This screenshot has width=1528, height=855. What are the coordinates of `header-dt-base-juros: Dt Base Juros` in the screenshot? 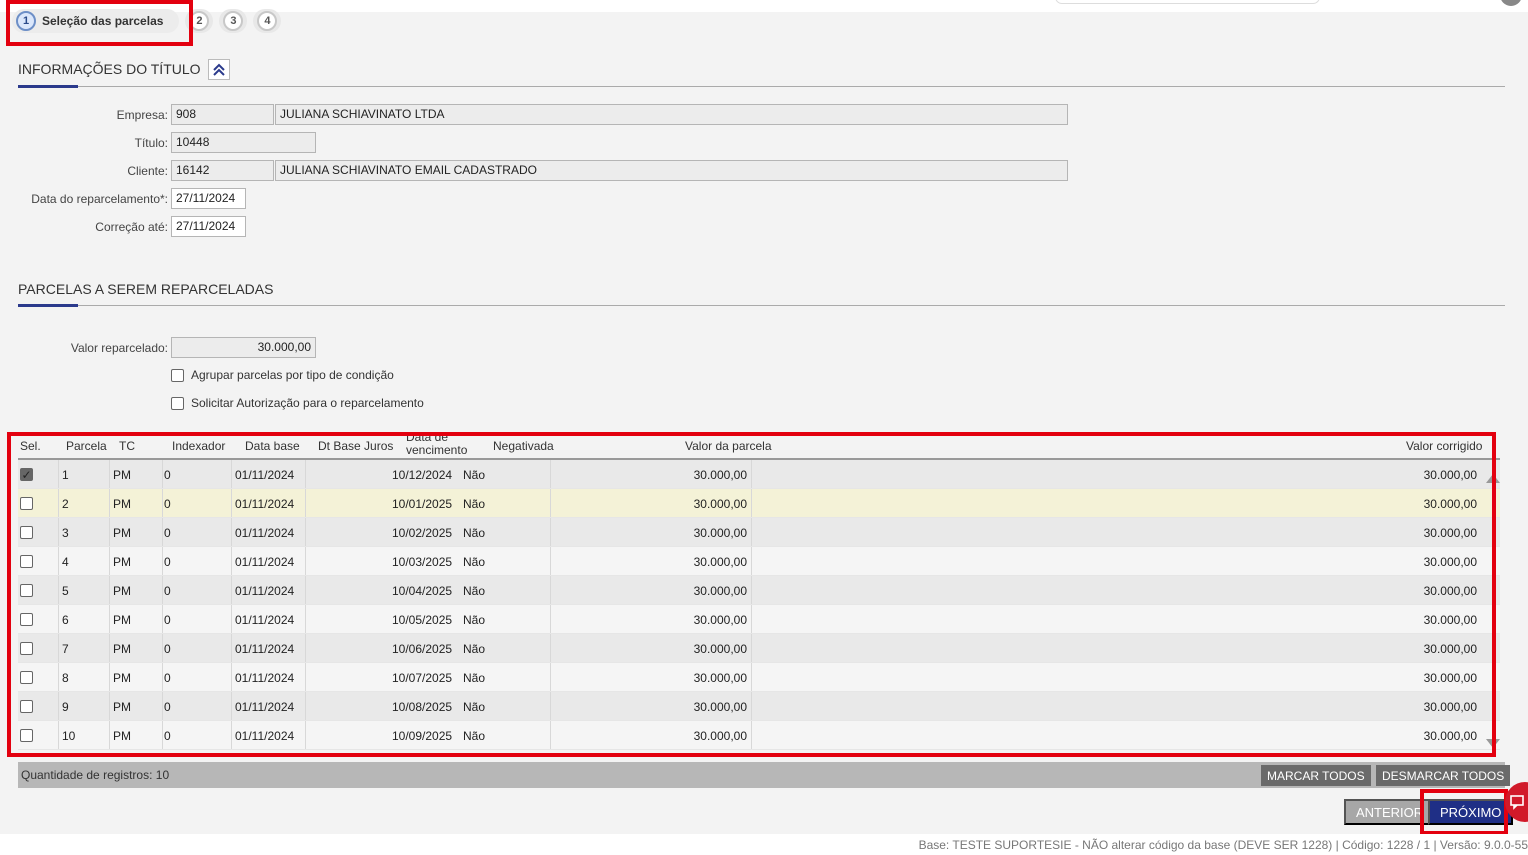 It's located at (355, 446).